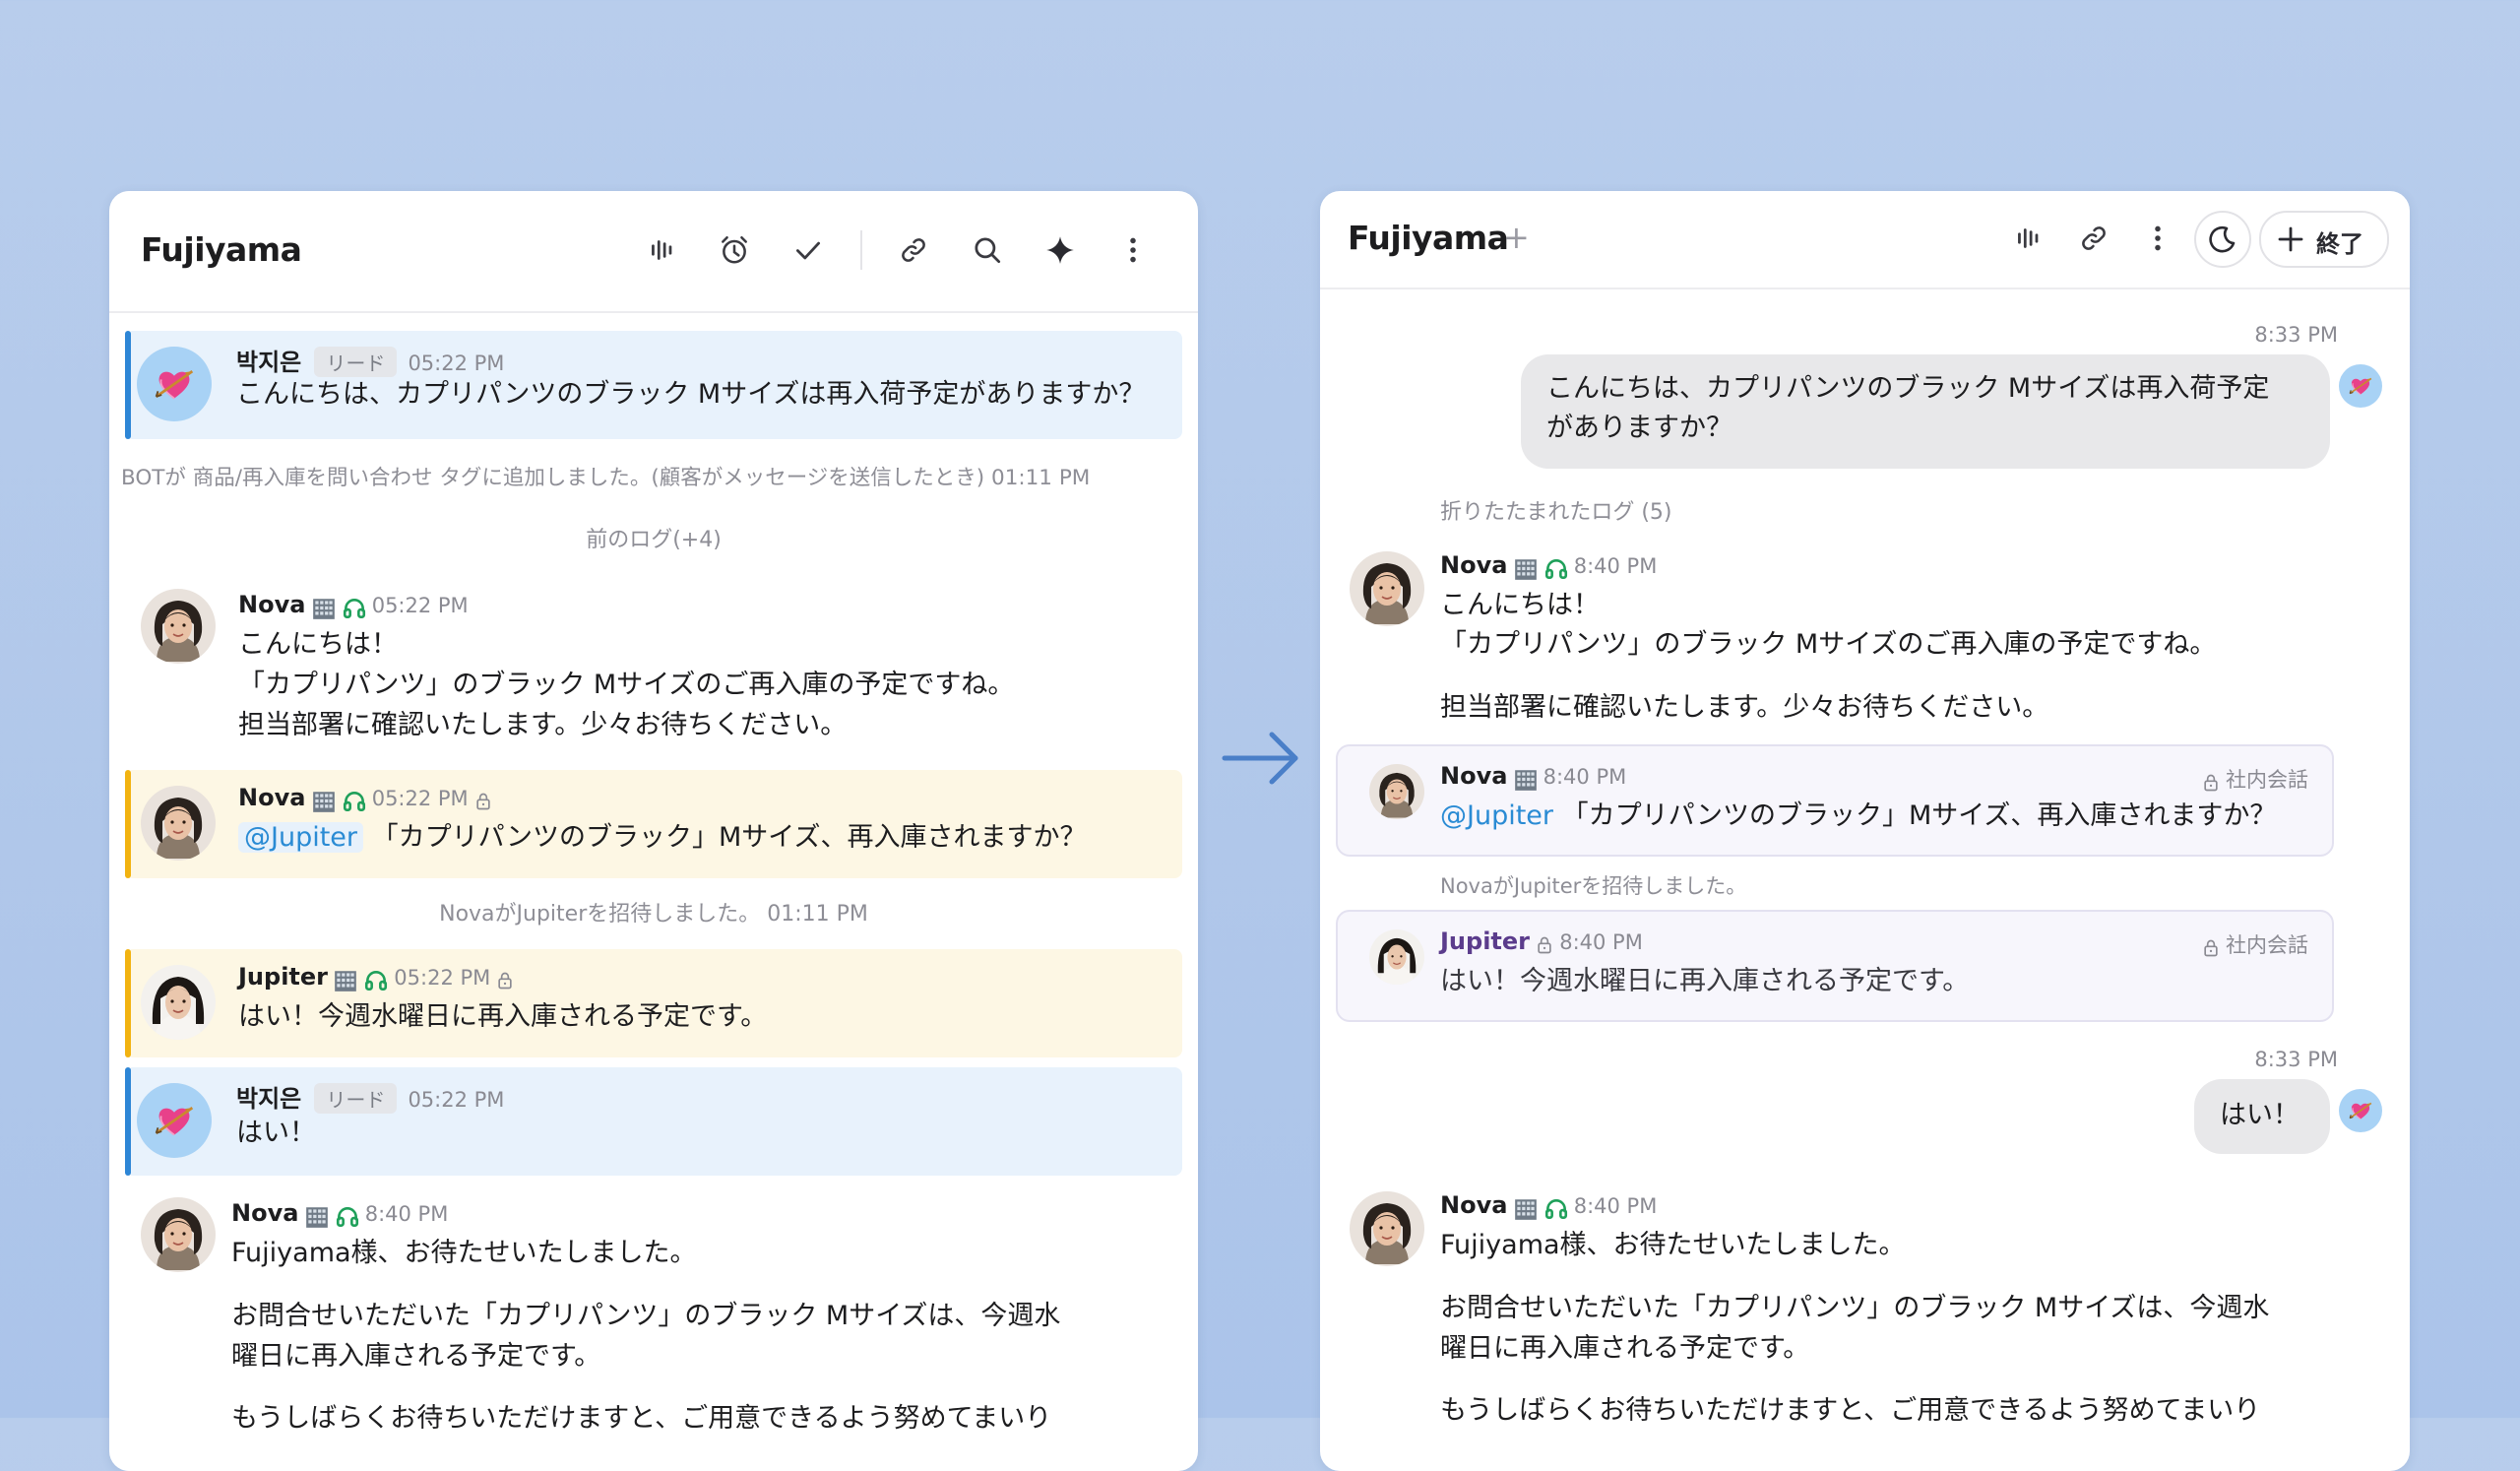 This screenshot has width=2520, height=1471. I want to click on add-title-button: +, so click(1516, 237).